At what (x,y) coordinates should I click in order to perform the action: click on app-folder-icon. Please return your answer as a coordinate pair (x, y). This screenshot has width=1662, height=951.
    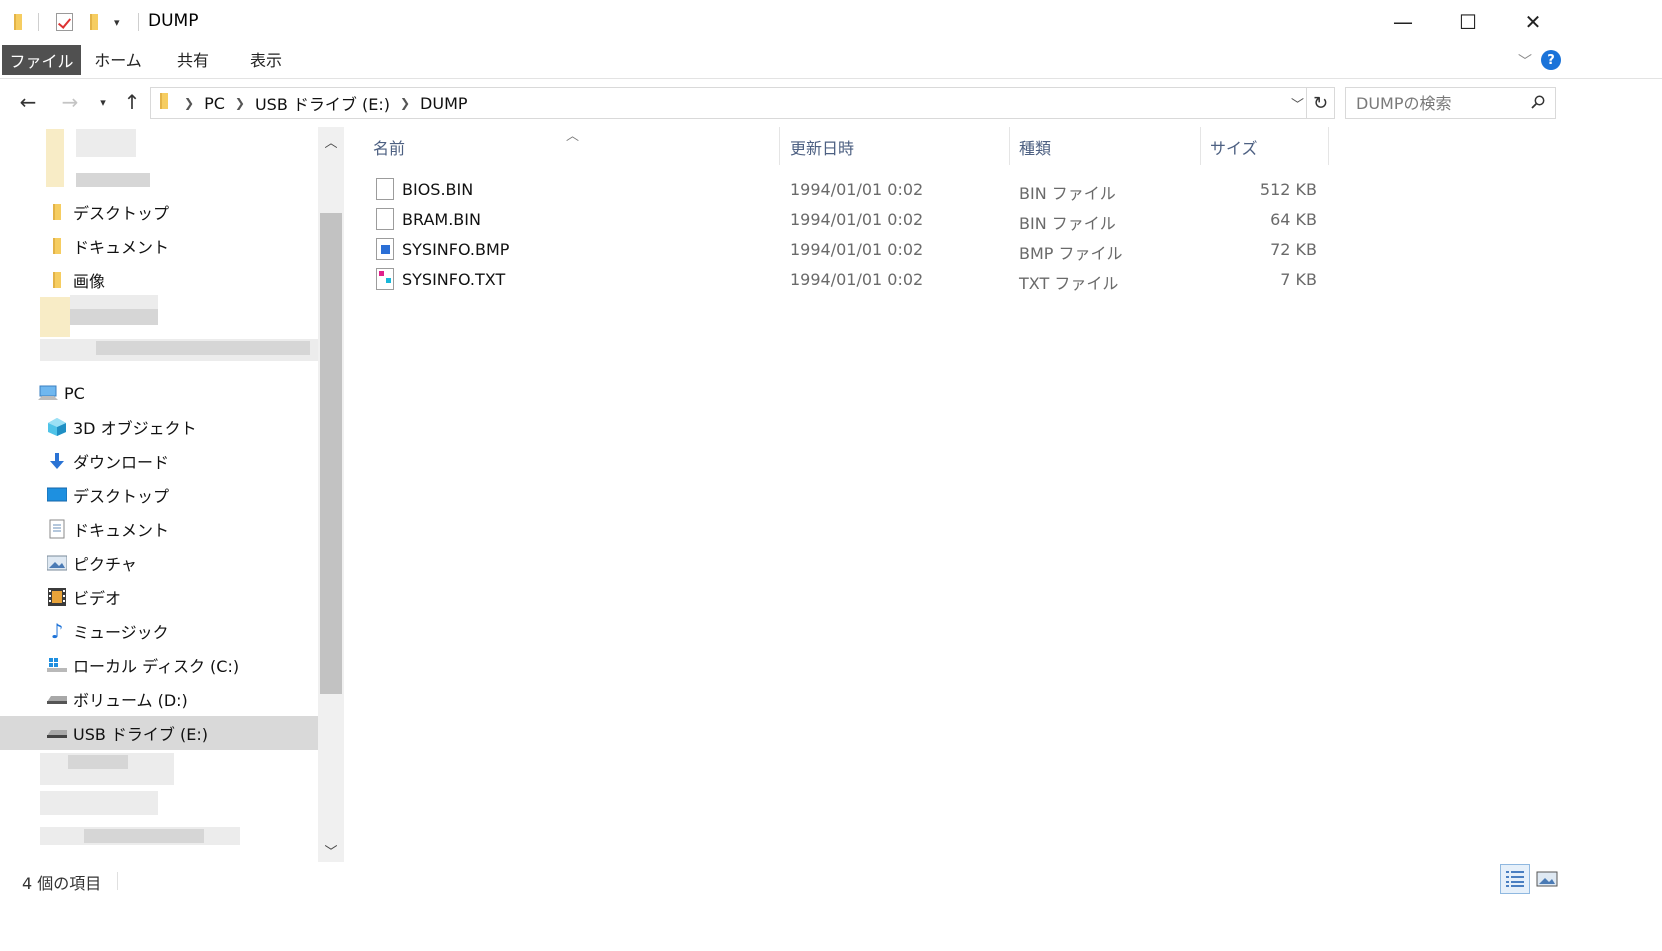
    Looking at the image, I should click on (18, 22).